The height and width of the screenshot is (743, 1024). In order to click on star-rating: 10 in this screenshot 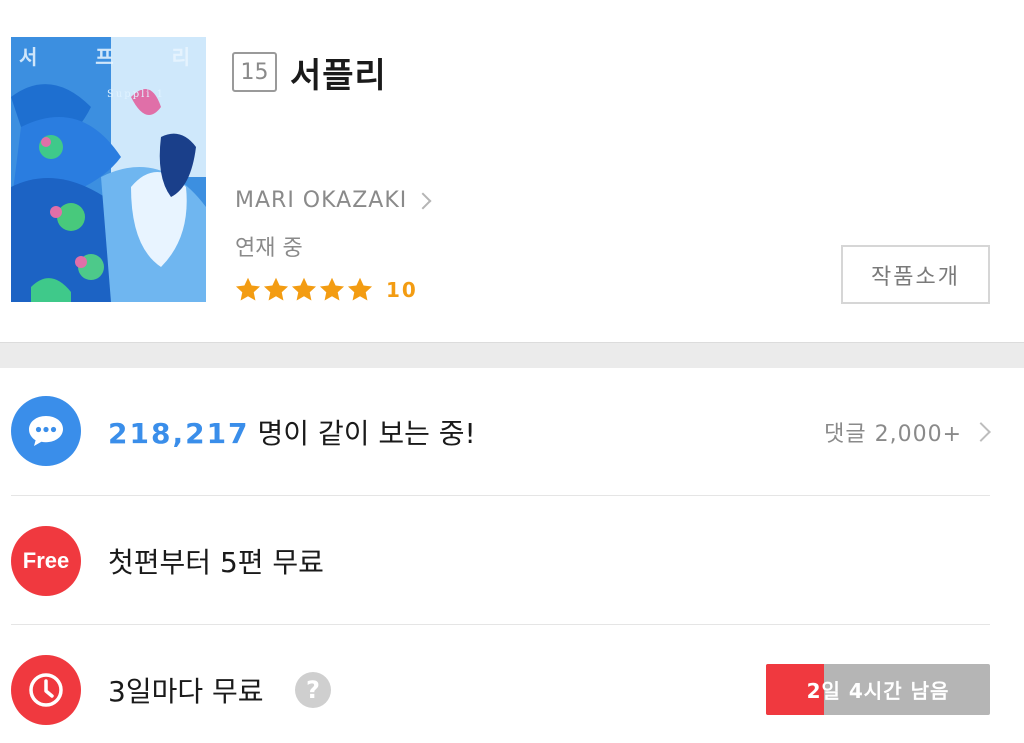, I will do `click(326, 289)`.